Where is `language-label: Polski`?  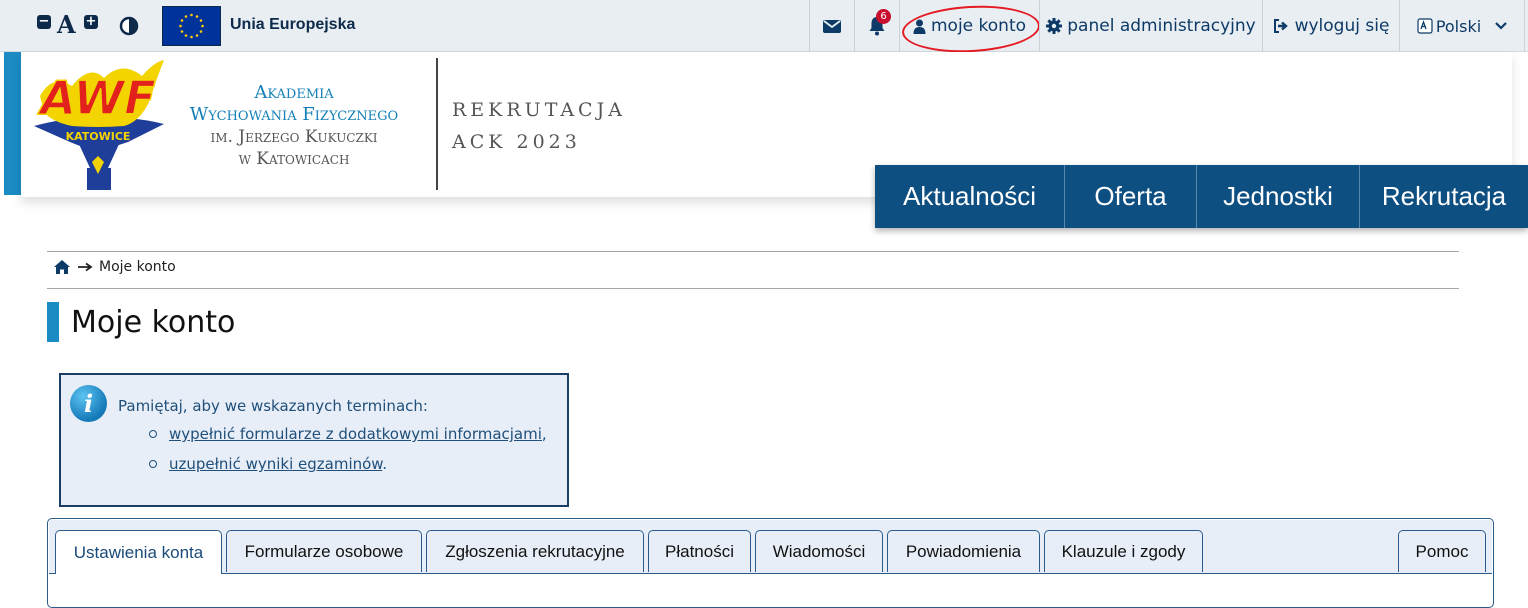 language-label: Polski is located at coordinates (1458, 26).